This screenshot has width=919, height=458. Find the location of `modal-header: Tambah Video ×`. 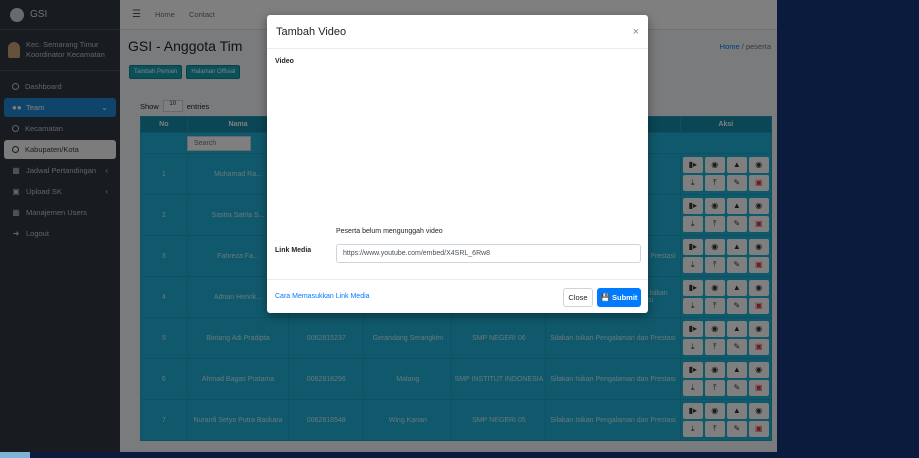

modal-header: Tambah Video × is located at coordinates (457, 32).